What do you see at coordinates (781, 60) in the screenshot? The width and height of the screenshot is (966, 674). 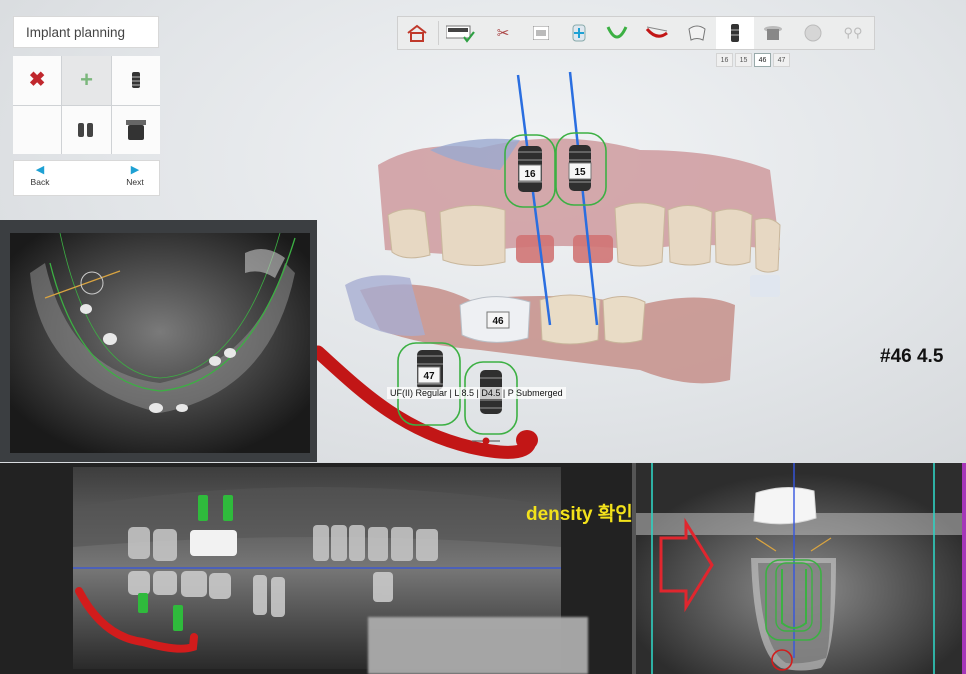 I see `tooth-tab-47: 47` at bounding box center [781, 60].